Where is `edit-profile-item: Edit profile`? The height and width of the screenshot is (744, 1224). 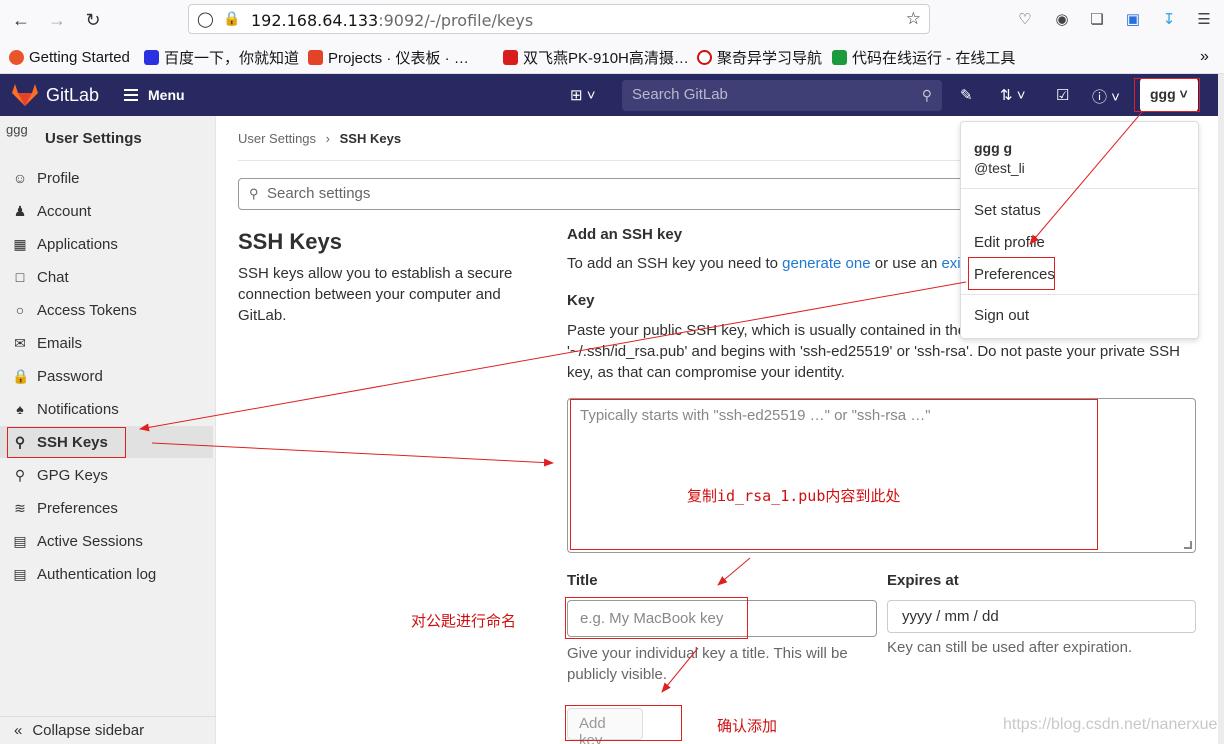
edit-profile-item: Edit profile is located at coordinates (1009, 242).